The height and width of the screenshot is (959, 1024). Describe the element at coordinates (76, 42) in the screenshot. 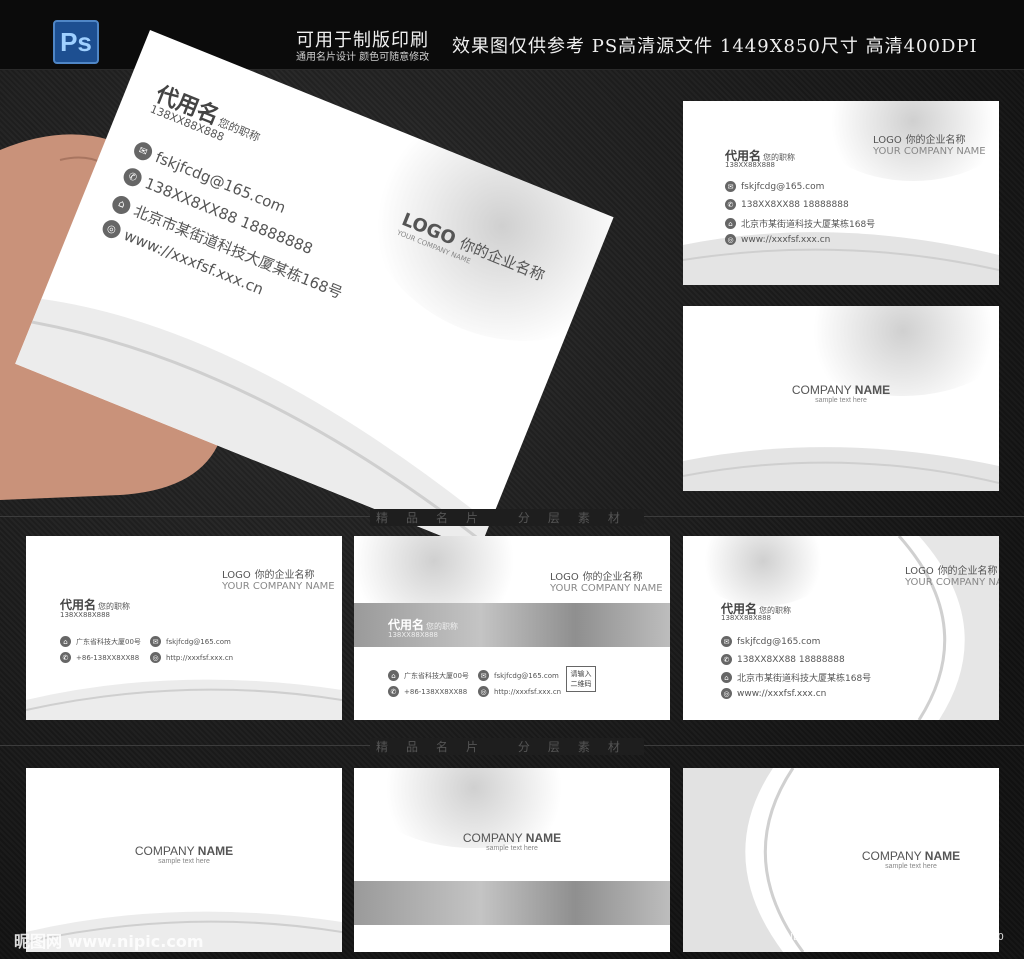

I see `photoshop-icon: Ps` at that location.